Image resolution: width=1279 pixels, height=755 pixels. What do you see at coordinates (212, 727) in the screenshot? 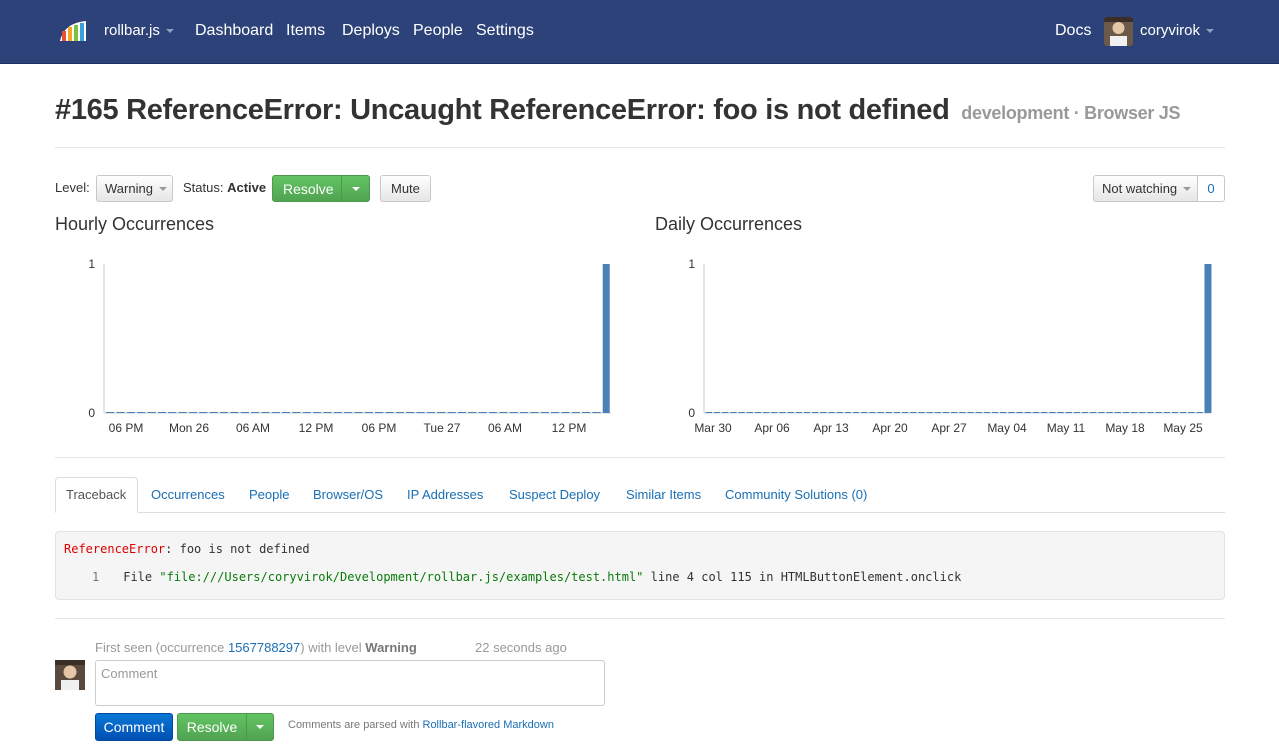
I see `comment-resolve-button: Resolve` at bounding box center [212, 727].